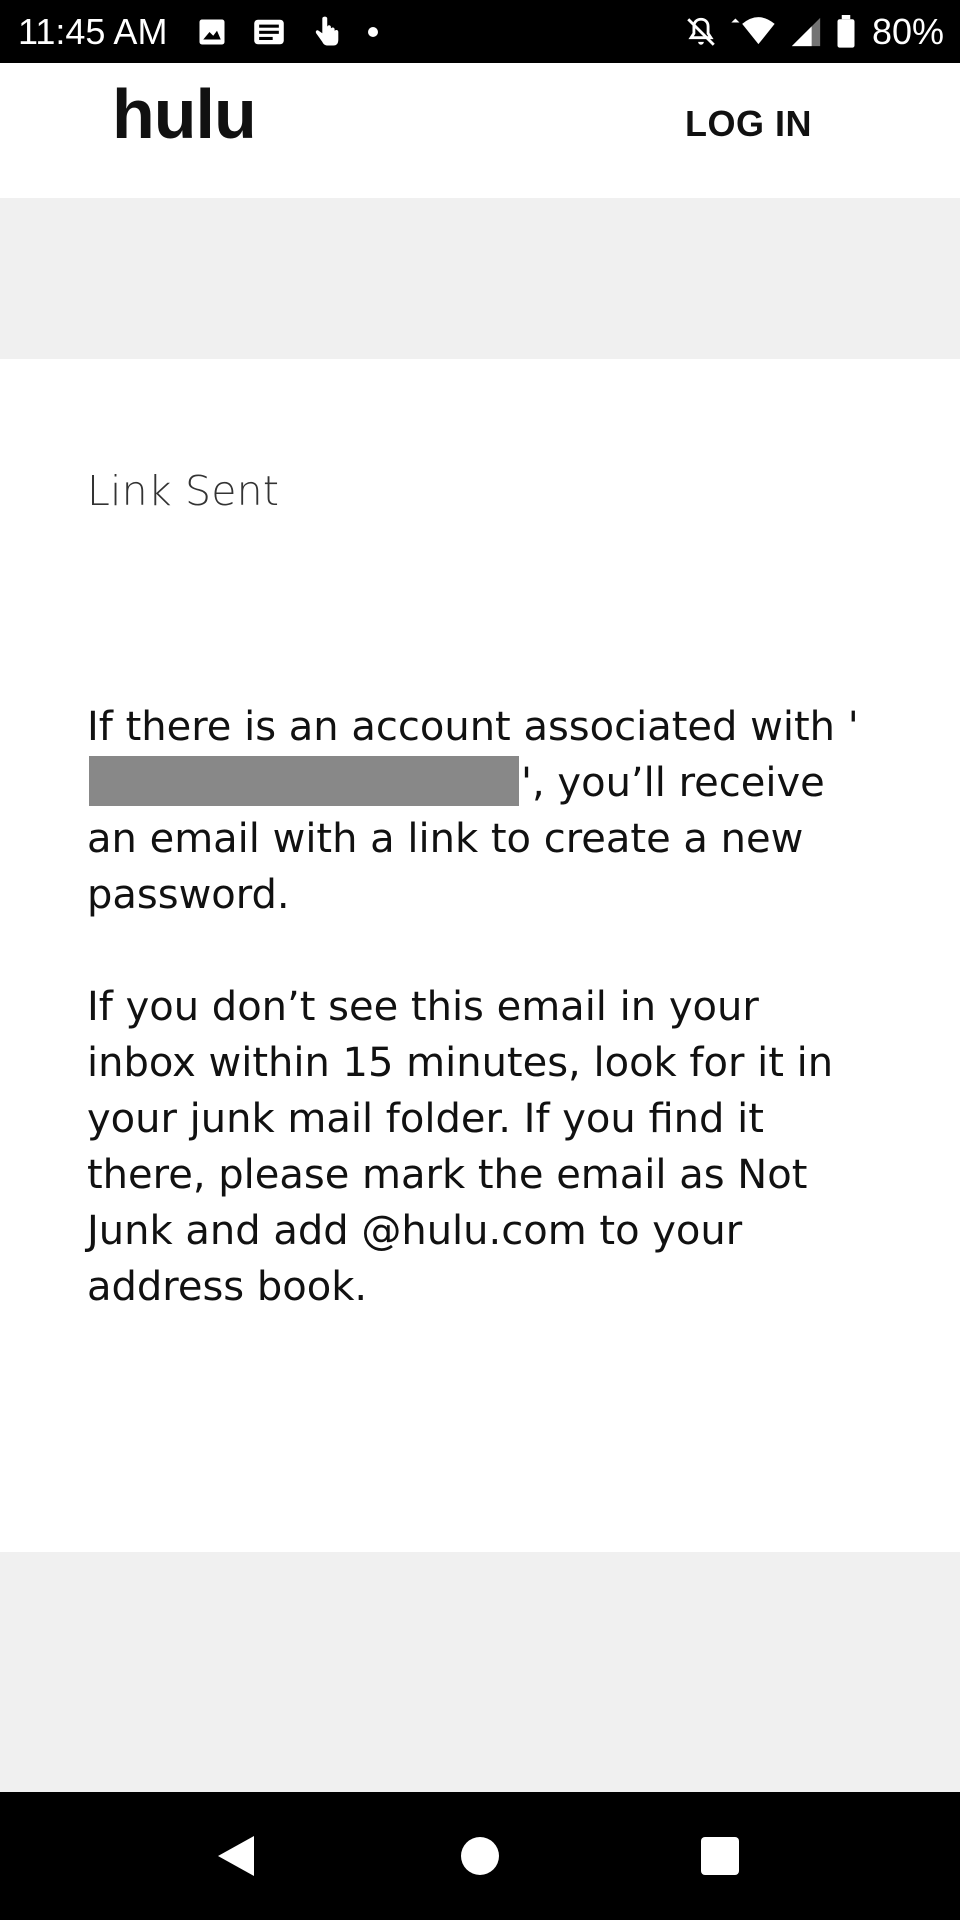  Describe the element at coordinates (326, 32) in the screenshot. I see `touch-icon` at that location.